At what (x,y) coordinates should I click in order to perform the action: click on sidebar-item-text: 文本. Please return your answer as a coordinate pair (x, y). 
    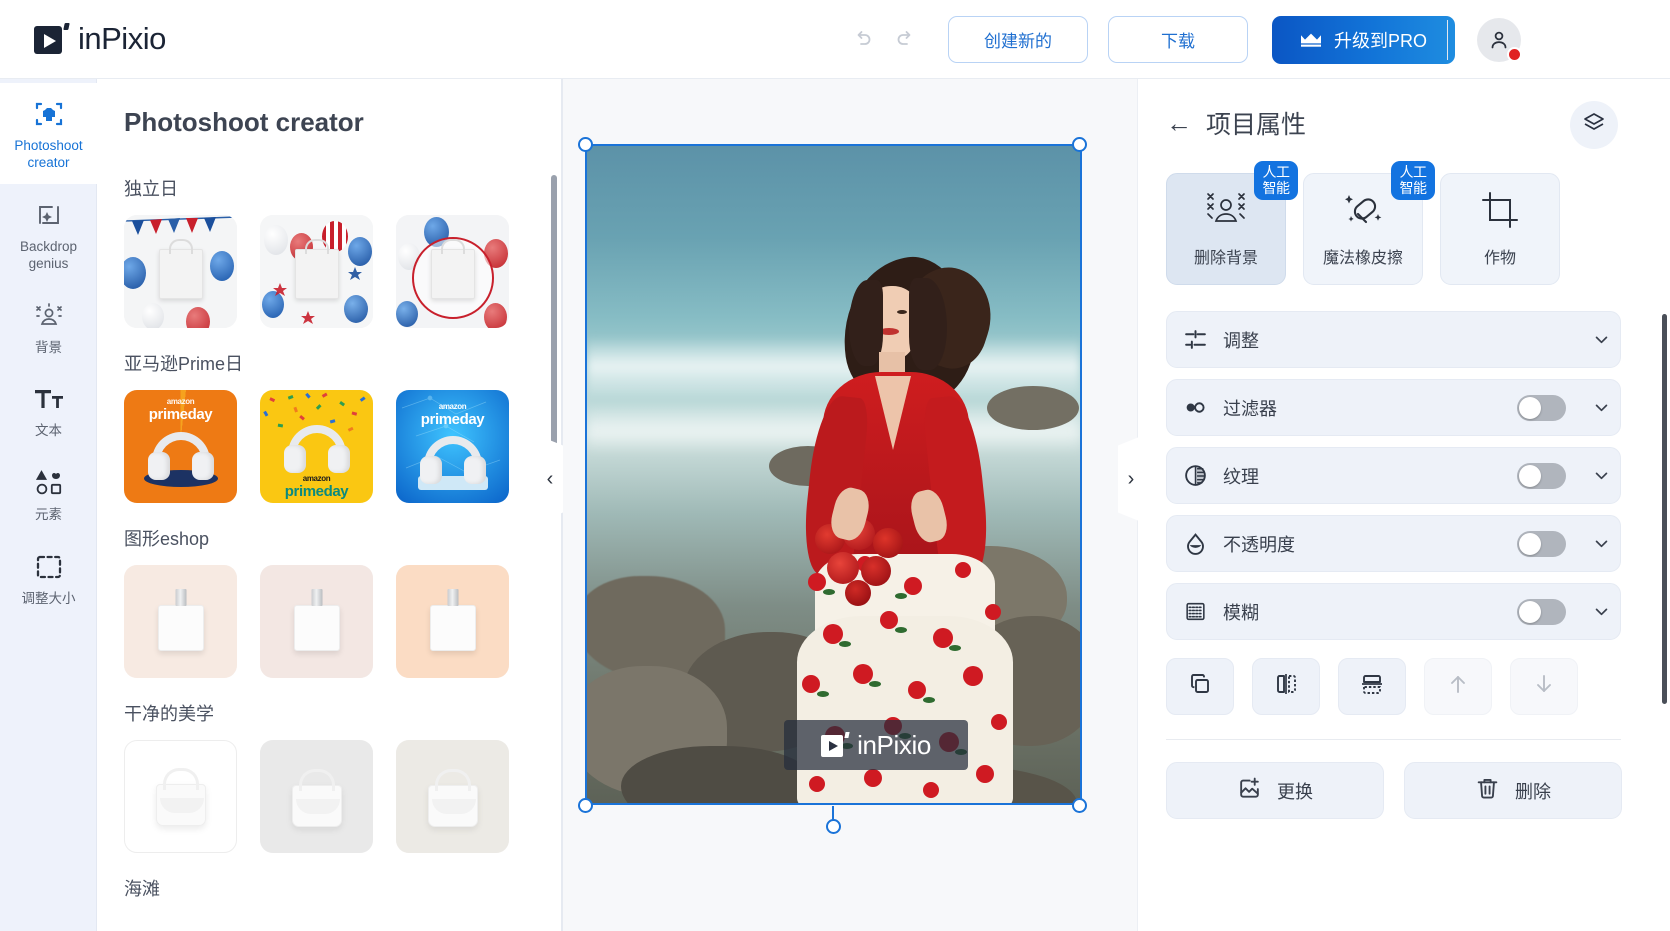
    Looking at the image, I should click on (48, 410).